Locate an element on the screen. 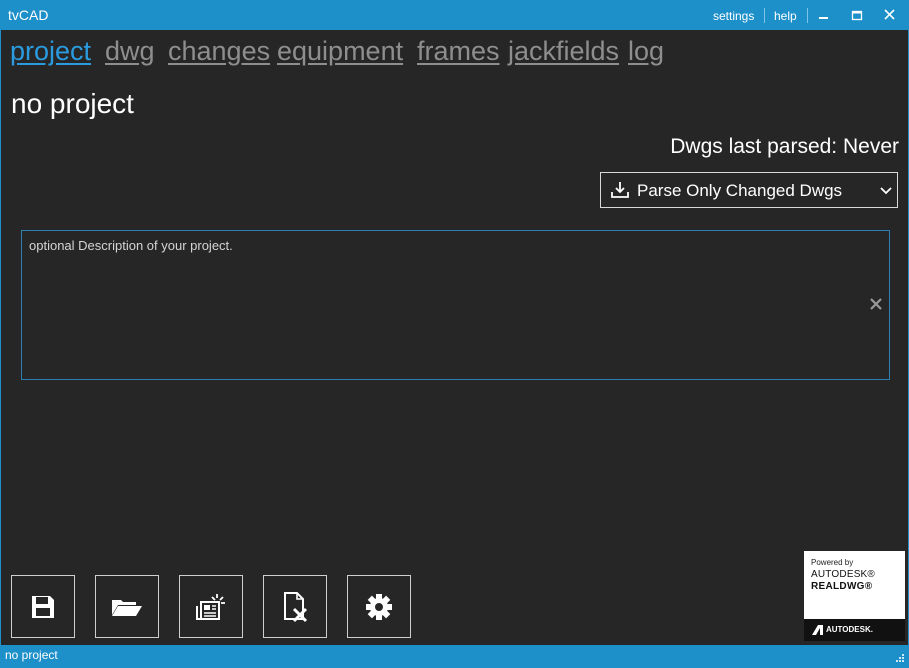 The image size is (909, 668). autodesk-realdwg-logo: Powered by AUTODESK® REALDWG® AUTODESK. is located at coordinates (854, 596).